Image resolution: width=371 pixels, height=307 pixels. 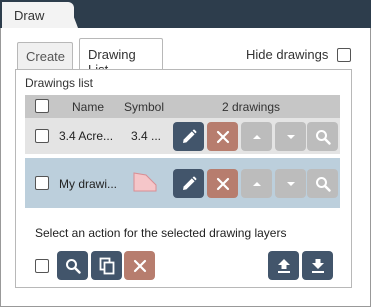 I want to click on copy-icon, so click(x=106, y=265).